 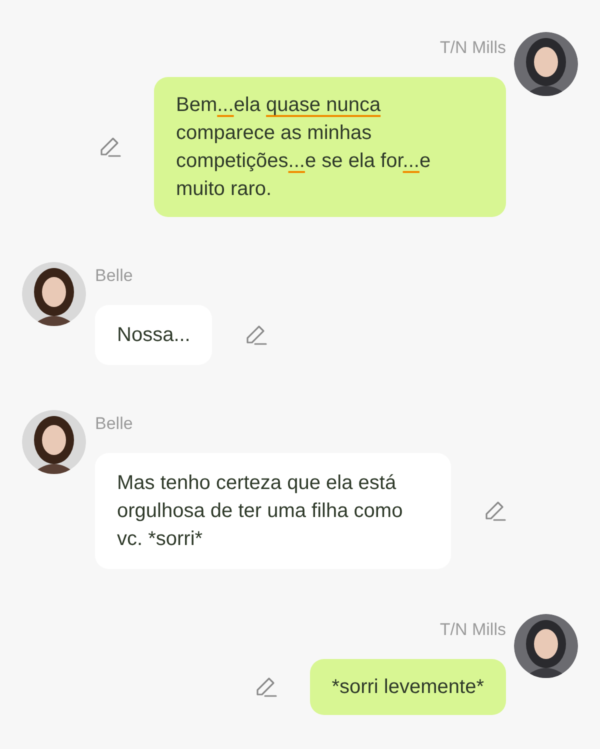 I want to click on message-text: *sorri levemente*, so click(x=408, y=687).